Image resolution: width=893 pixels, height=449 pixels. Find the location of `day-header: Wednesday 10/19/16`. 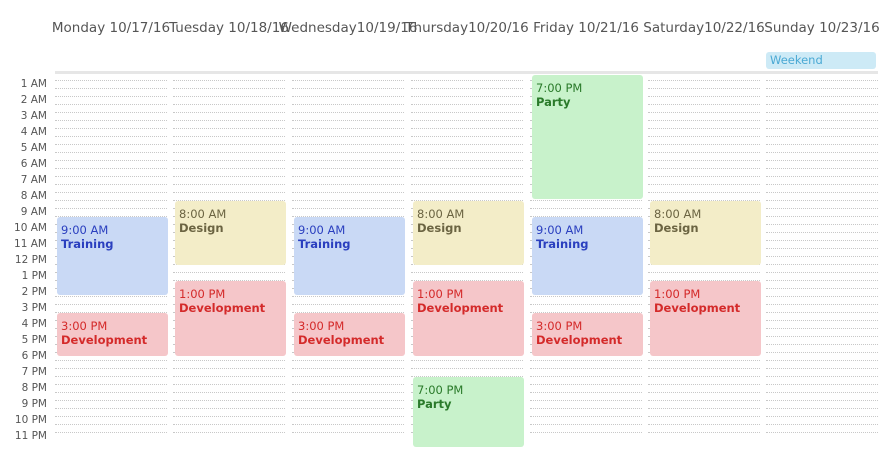

day-header: Wednesday 10/19/16 is located at coordinates (348, 28).